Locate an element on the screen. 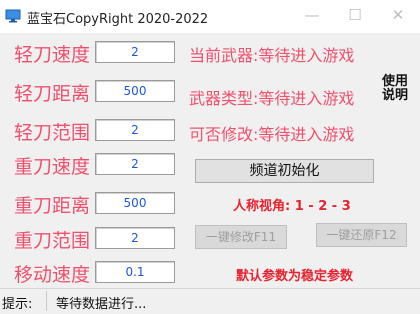 The height and width of the screenshot is (314, 420). move-speed-input: 0.1 is located at coordinates (135, 272).